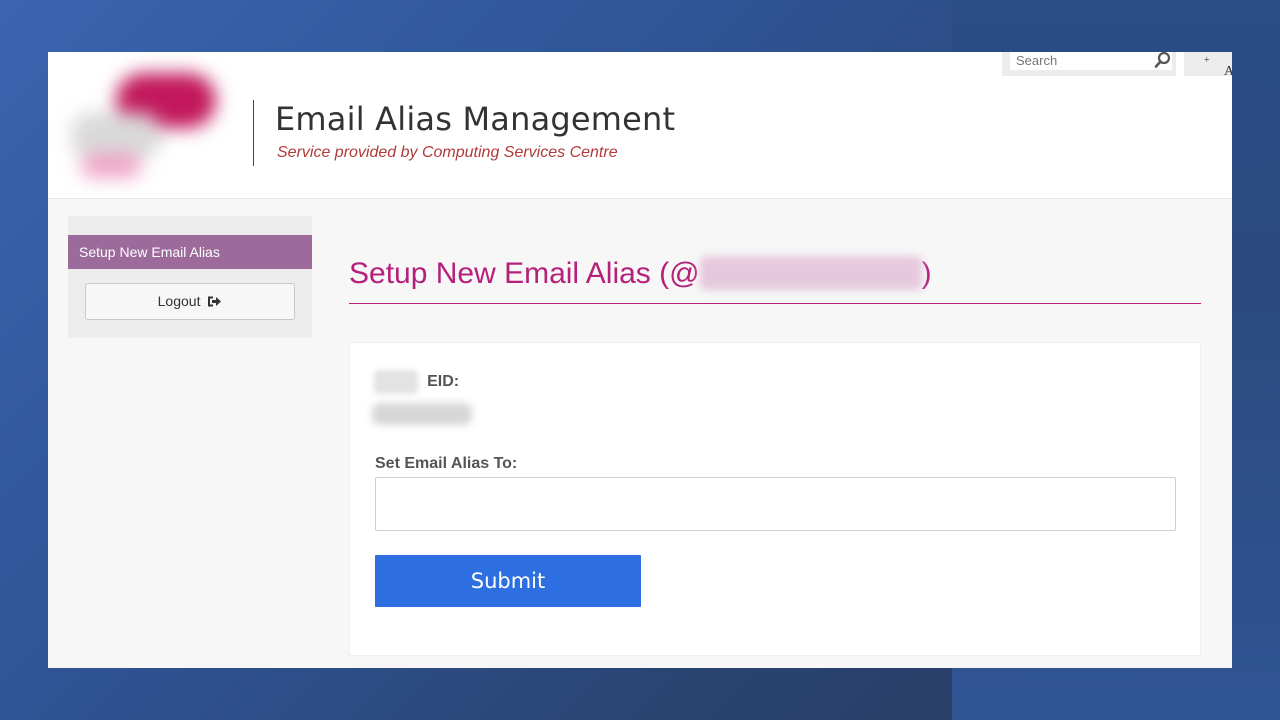 This screenshot has height=720, width=1280. What do you see at coordinates (1207, 60) in the screenshot?
I see `font-size-plus: +` at bounding box center [1207, 60].